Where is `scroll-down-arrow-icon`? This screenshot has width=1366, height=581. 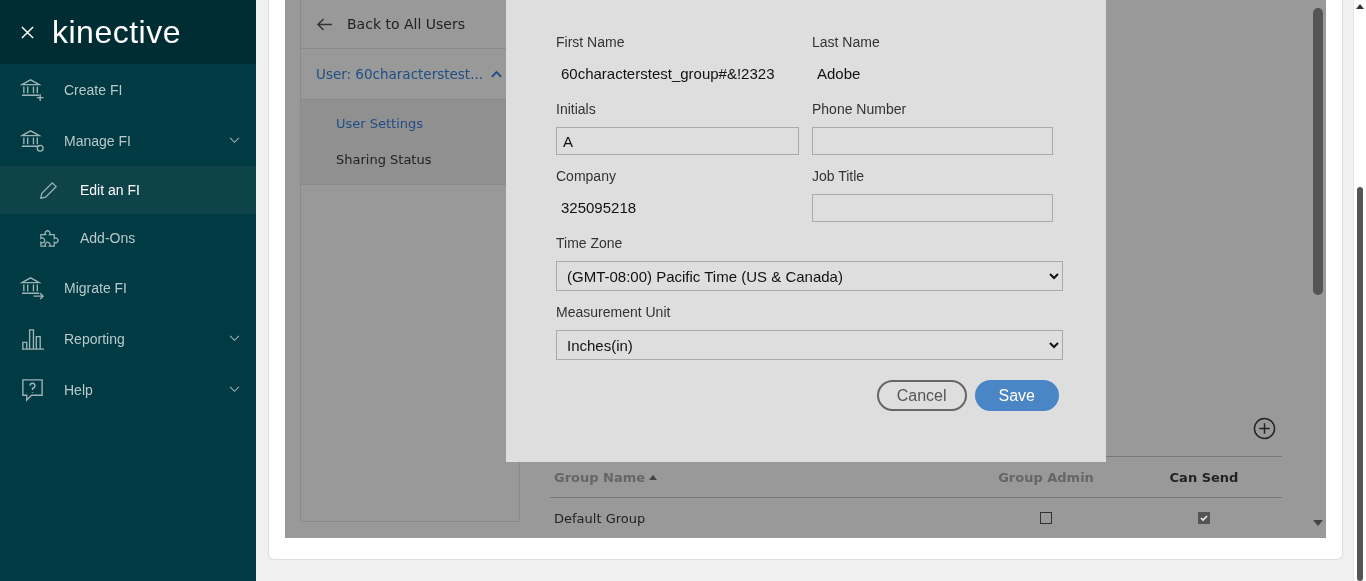
scroll-down-arrow-icon is located at coordinates (1318, 523).